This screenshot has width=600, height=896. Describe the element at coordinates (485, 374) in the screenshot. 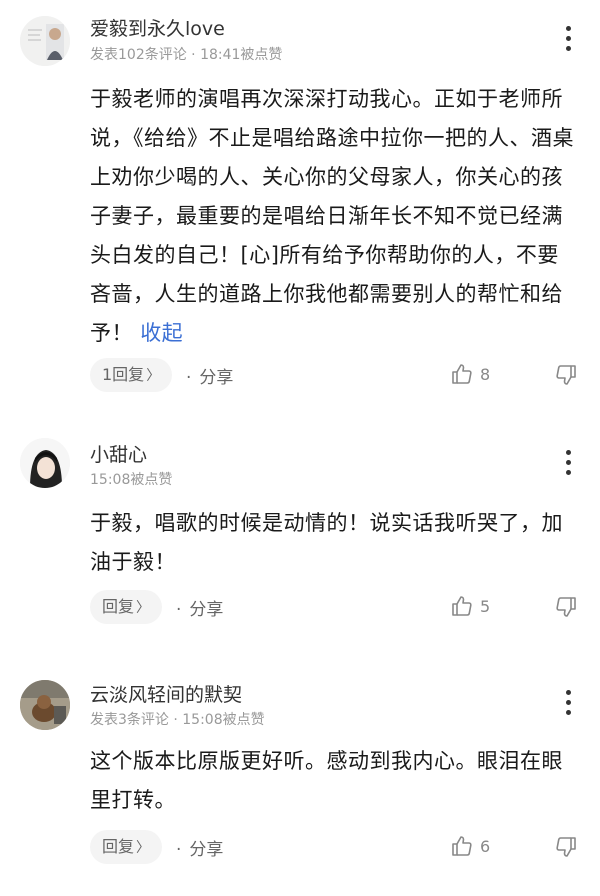

I see `like-count: 8` at that location.